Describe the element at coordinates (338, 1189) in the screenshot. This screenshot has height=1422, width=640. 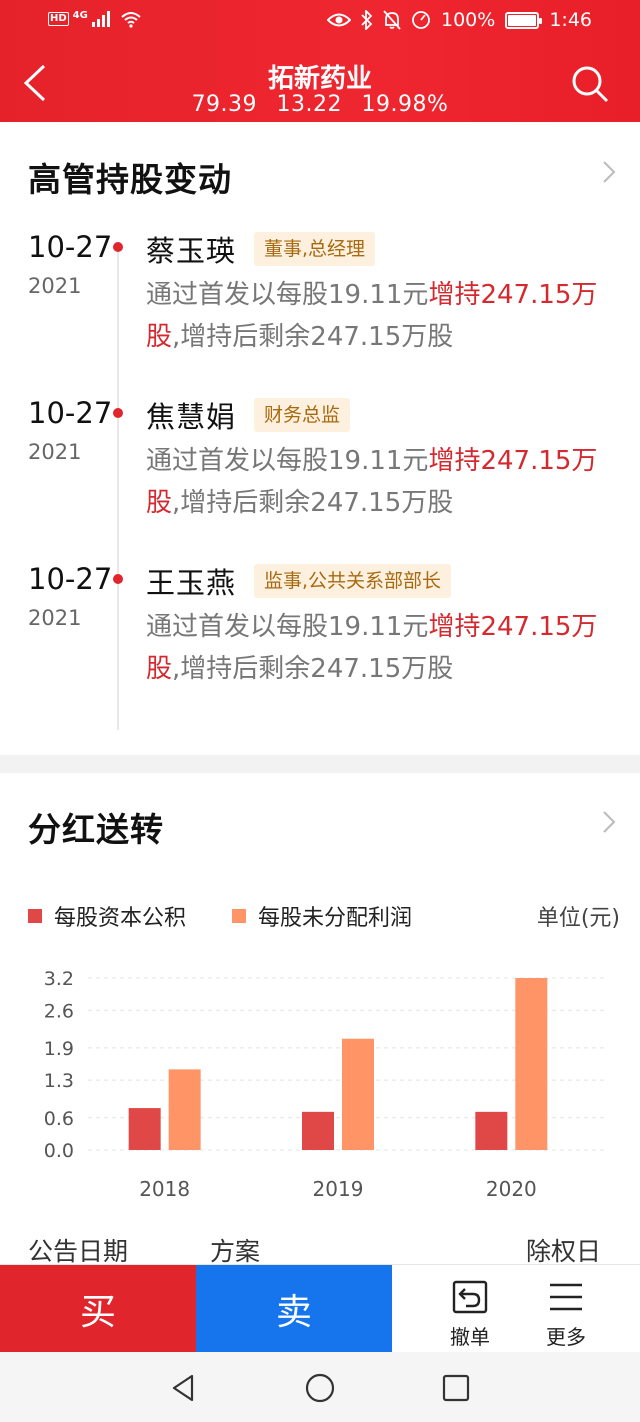
I see `x-tick-label: 2019` at that location.